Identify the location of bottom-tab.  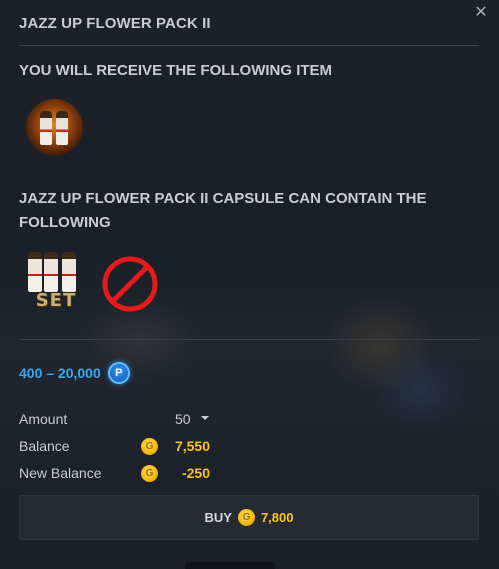
(230, 565).